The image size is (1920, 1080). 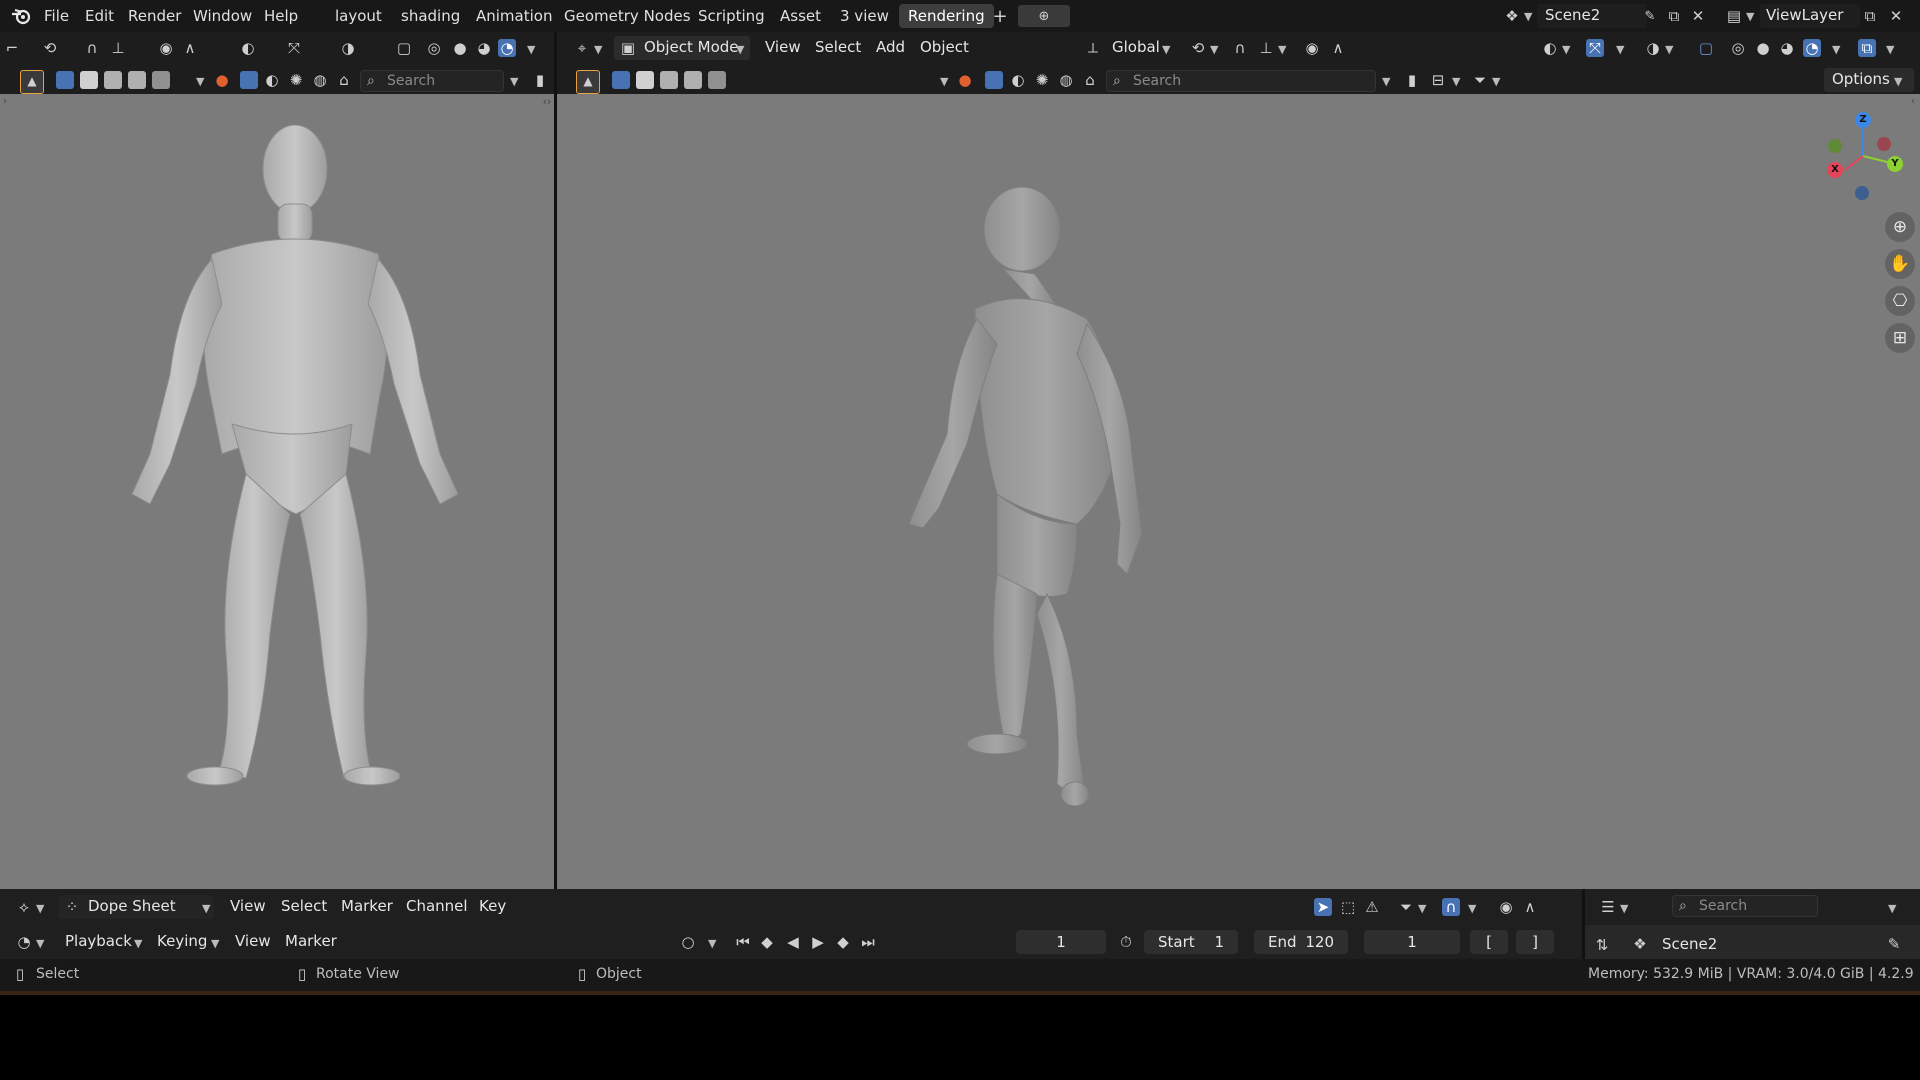 What do you see at coordinates (645, 80) in the screenshot?
I see `select-mode-extend` at bounding box center [645, 80].